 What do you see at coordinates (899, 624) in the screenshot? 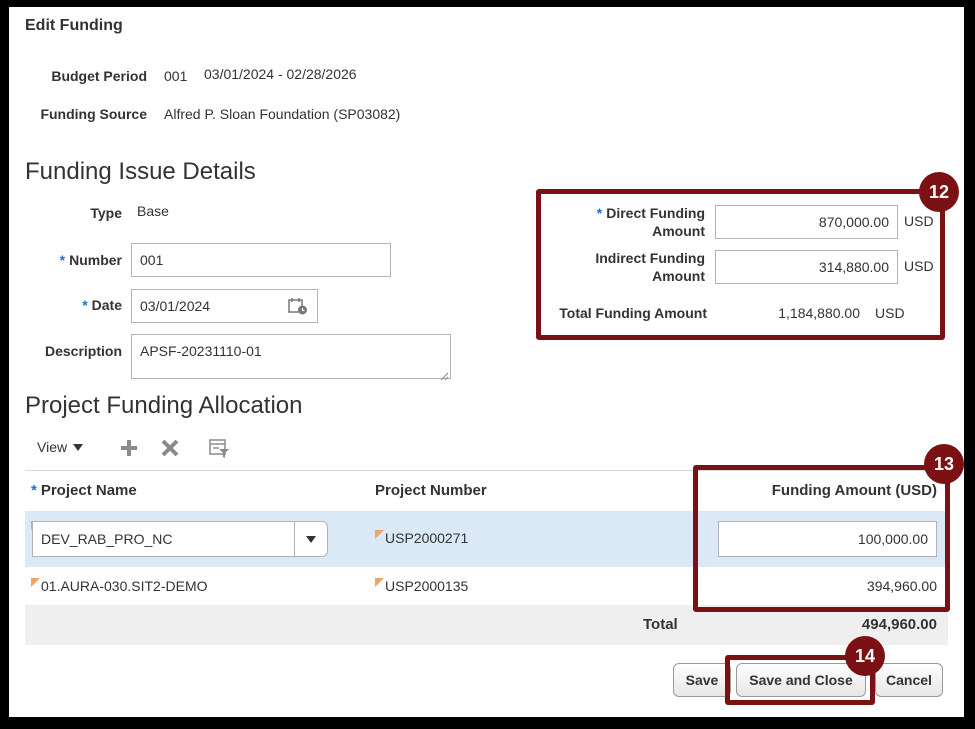
I see `table-total-value: 494,960.00` at bounding box center [899, 624].